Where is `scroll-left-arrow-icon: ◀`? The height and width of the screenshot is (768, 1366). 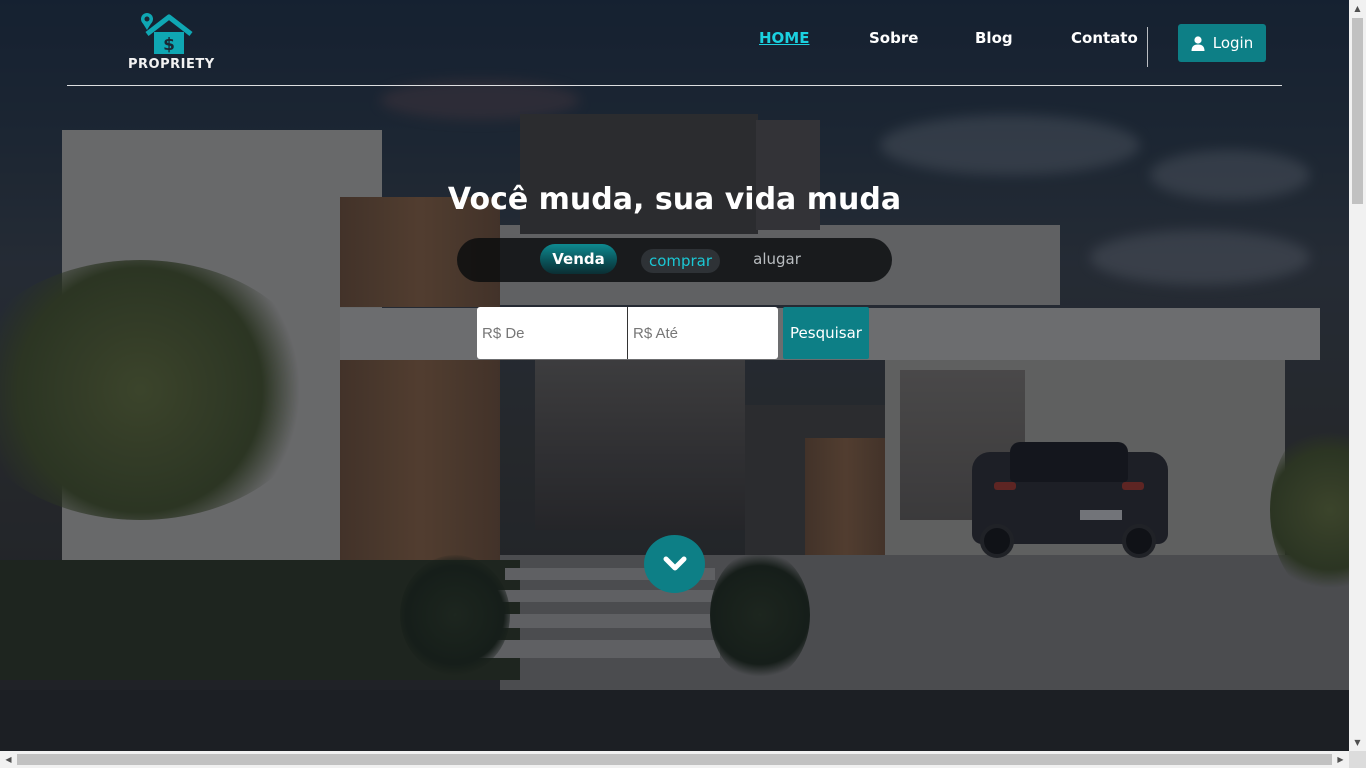
scroll-left-arrow-icon: ◀ is located at coordinates (8, 759).